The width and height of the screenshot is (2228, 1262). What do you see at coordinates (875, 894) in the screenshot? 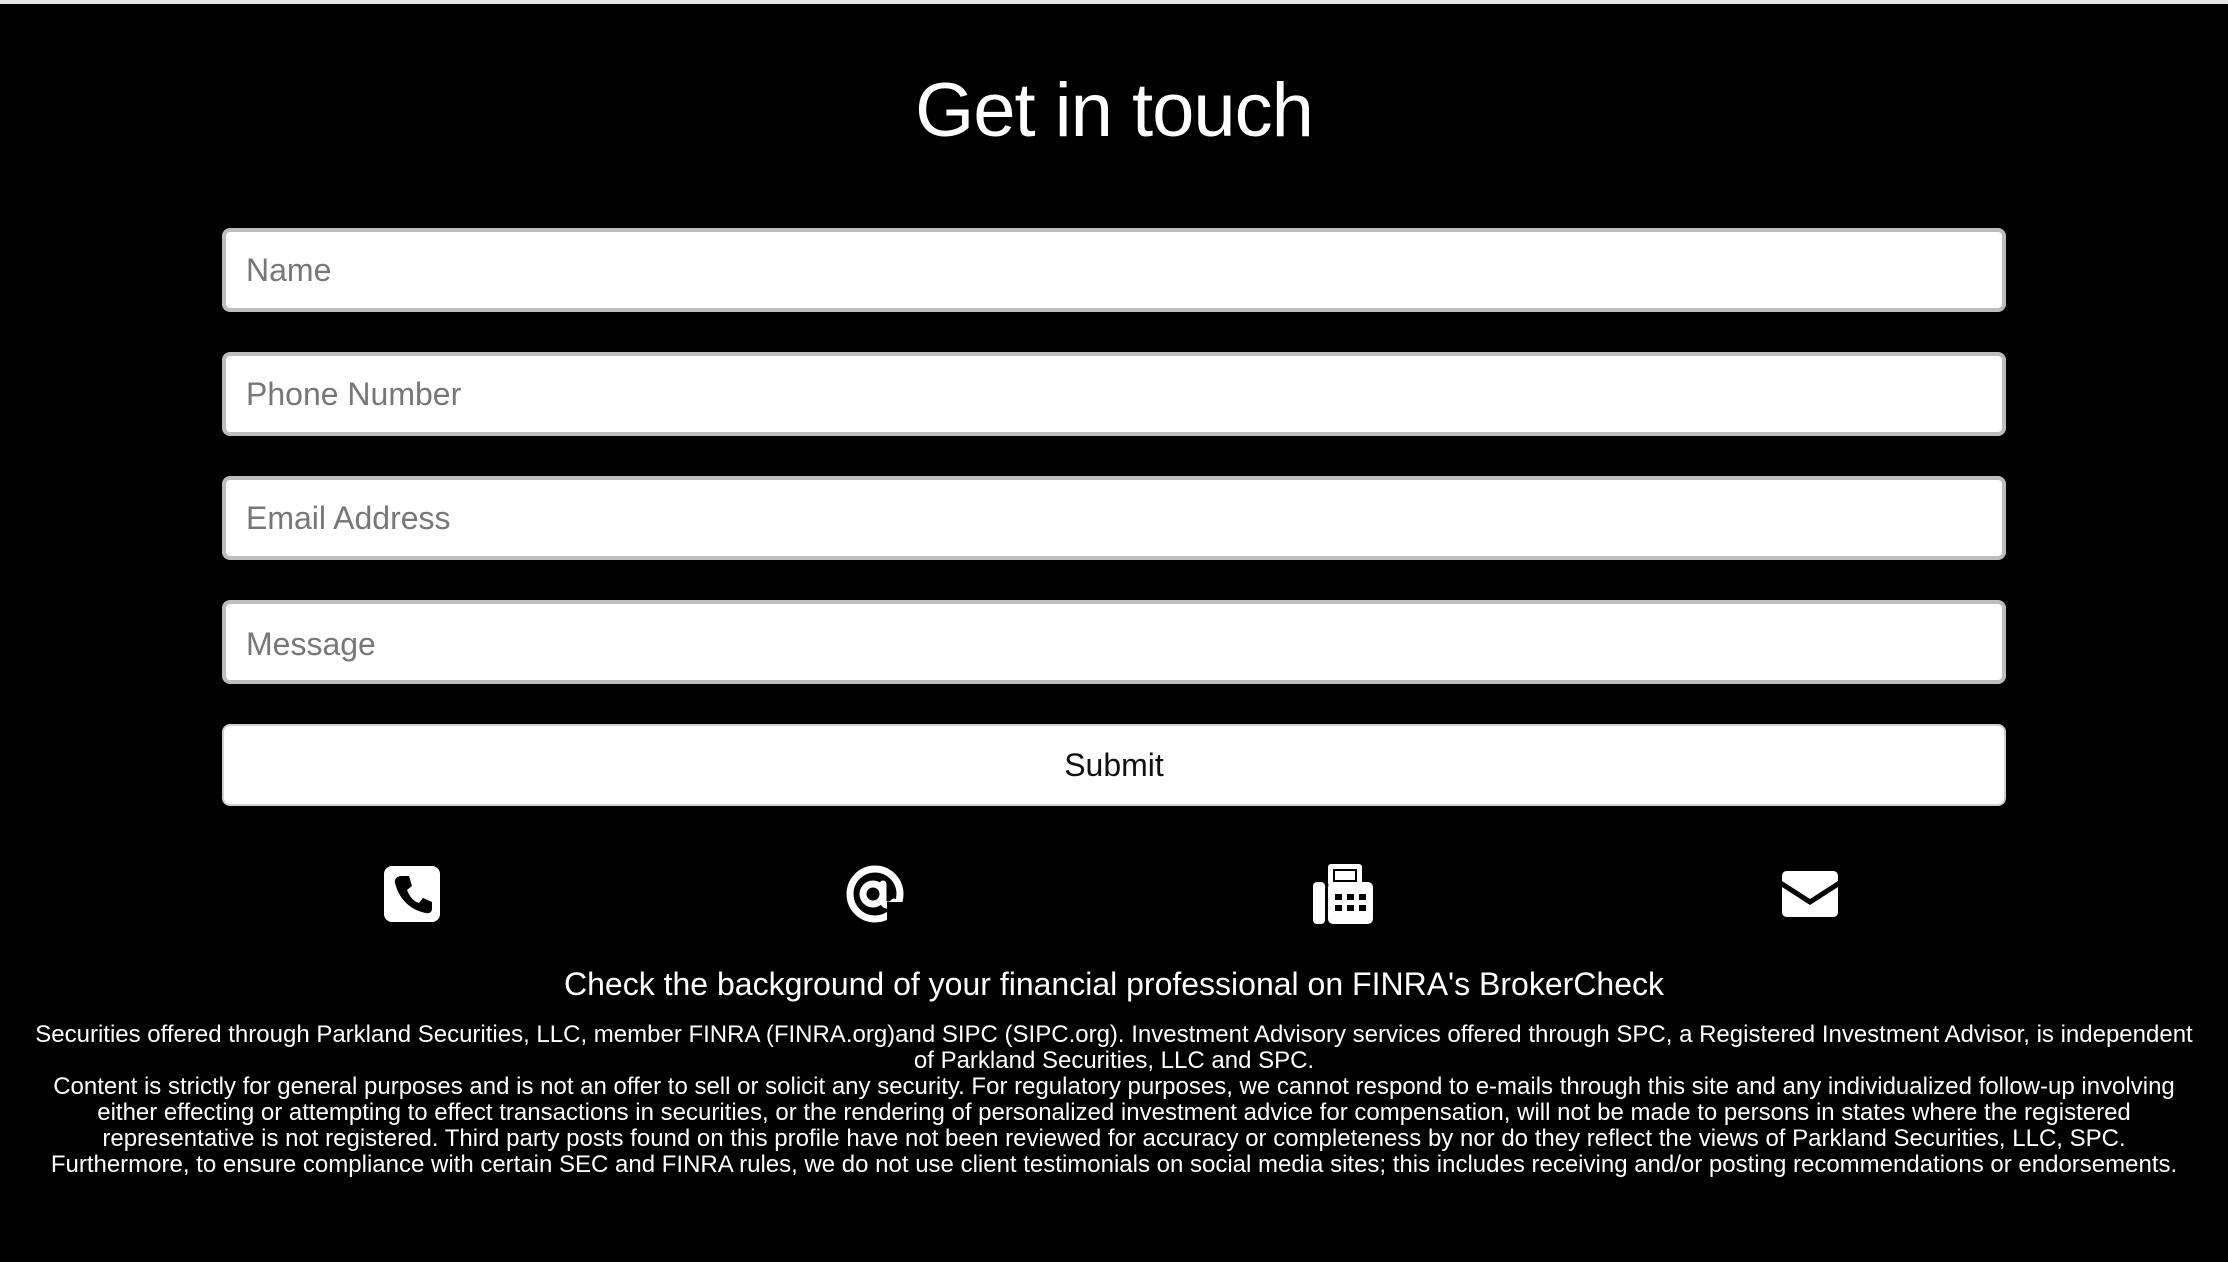
I see `at-icon` at bounding box center [875, 894].